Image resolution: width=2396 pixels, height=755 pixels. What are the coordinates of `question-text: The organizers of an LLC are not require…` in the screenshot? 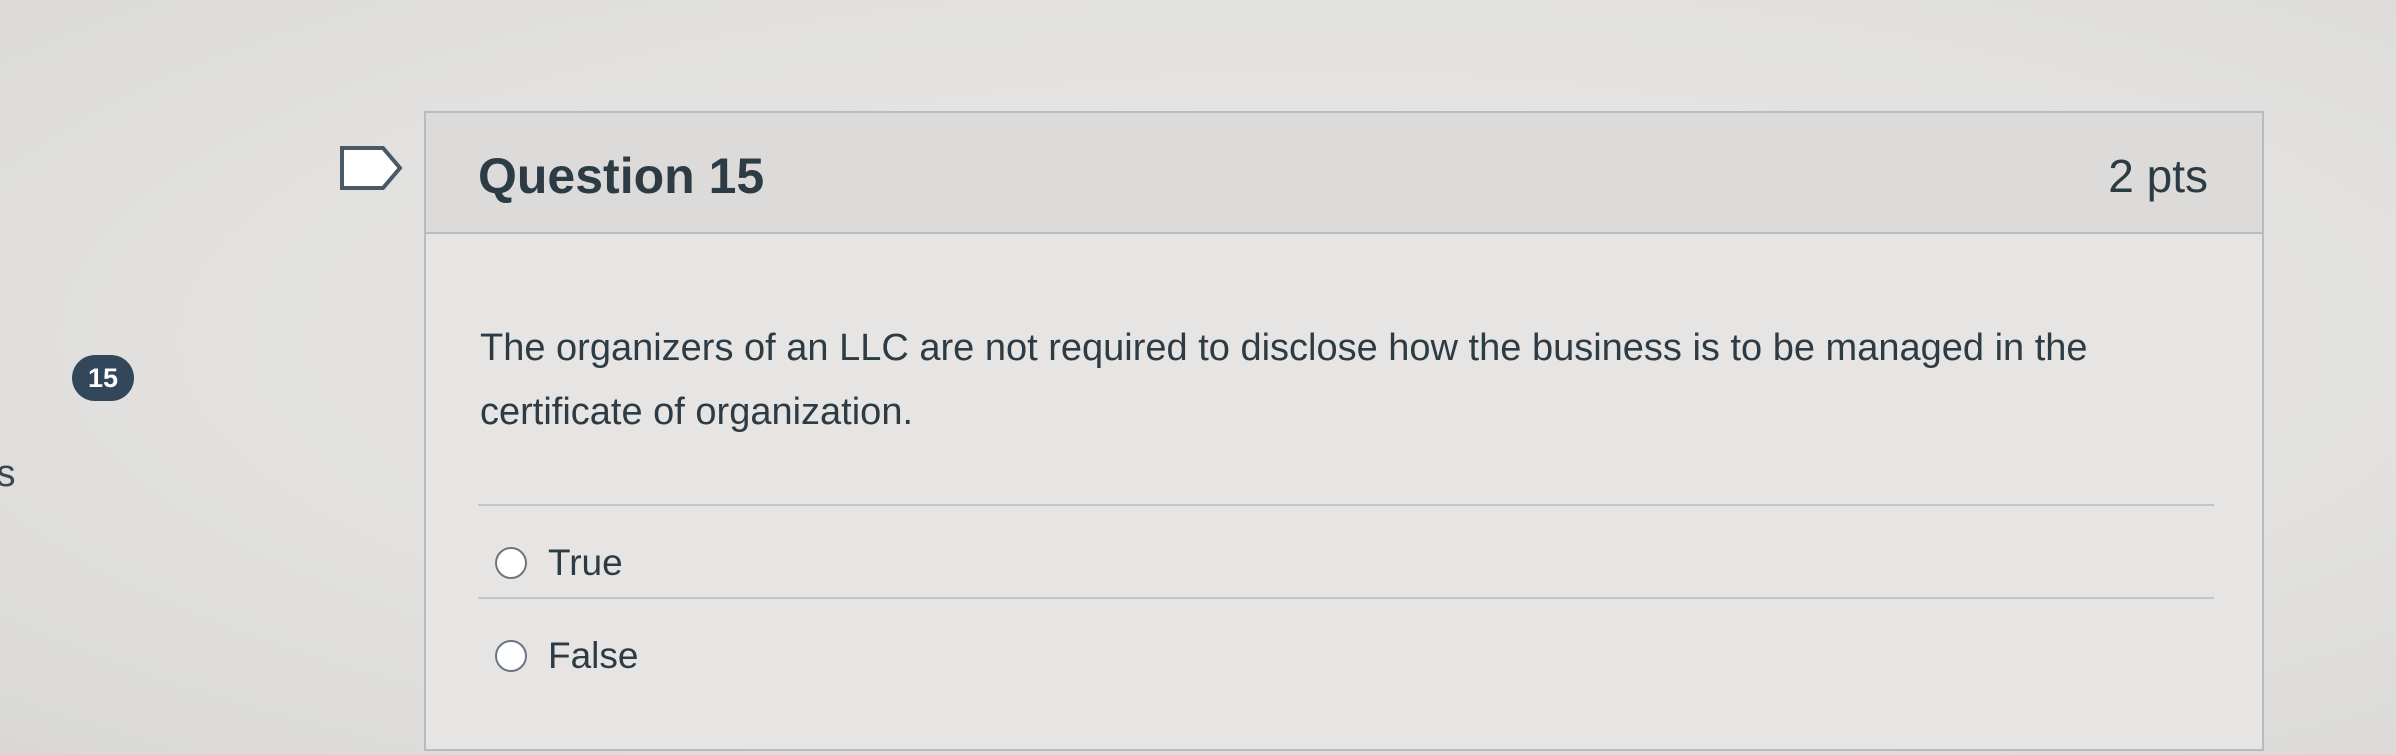 It's located at (1284, 380).